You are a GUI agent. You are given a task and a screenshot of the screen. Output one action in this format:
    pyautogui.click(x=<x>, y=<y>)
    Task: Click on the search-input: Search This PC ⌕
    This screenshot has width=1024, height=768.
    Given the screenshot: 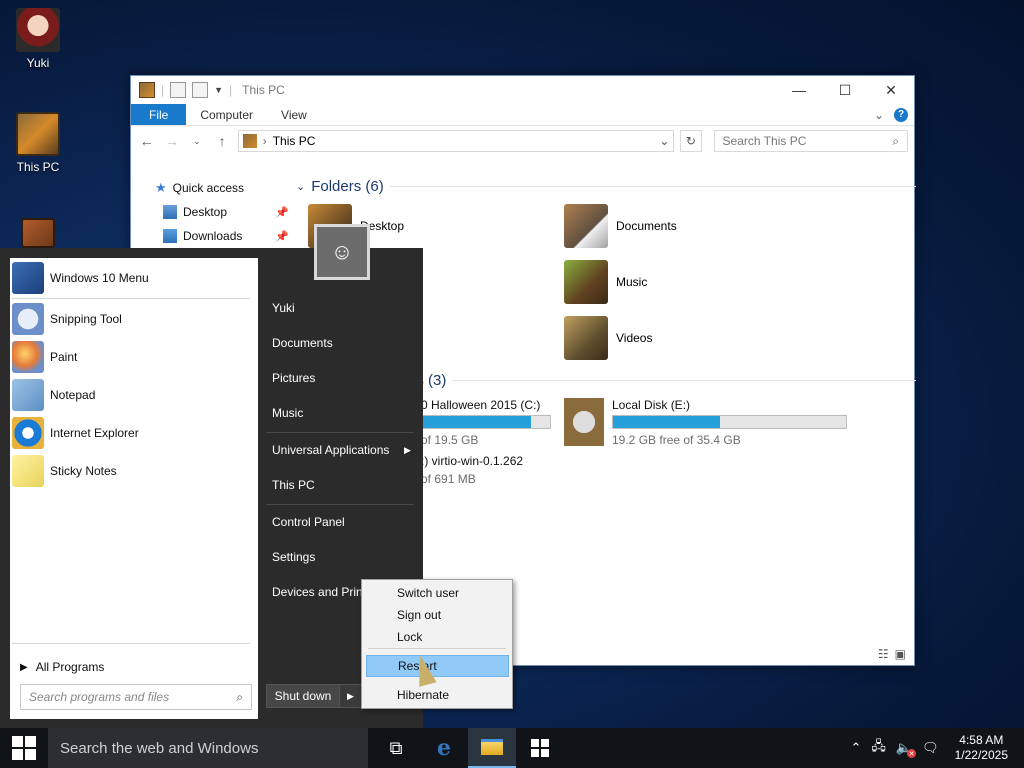 What is the action you would take?
    pyautogui.click(x=810, y=141)
    